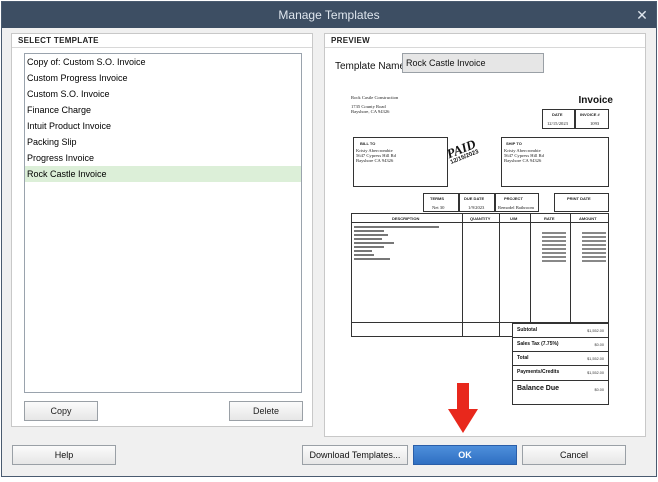  What do you see at coordinates (329, 480) in the screenshot?
I see `bottom-strip` at bounding box center [329, 480].